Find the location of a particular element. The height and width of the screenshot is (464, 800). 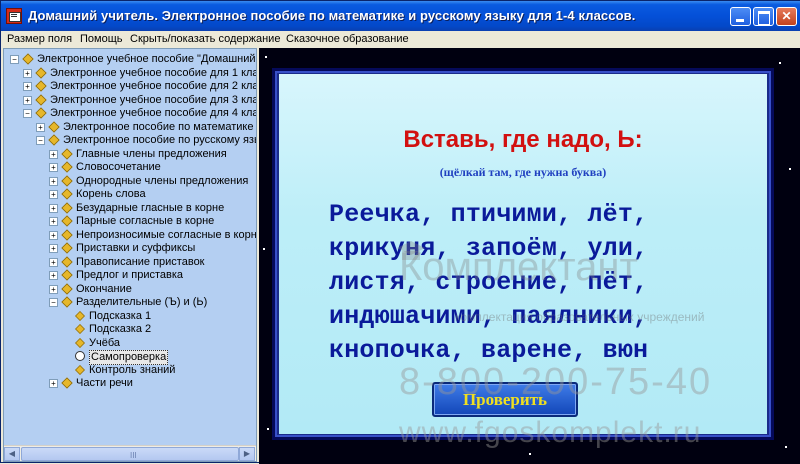

tree-item-label: Словосочетание is located at coordinates (118, 167).